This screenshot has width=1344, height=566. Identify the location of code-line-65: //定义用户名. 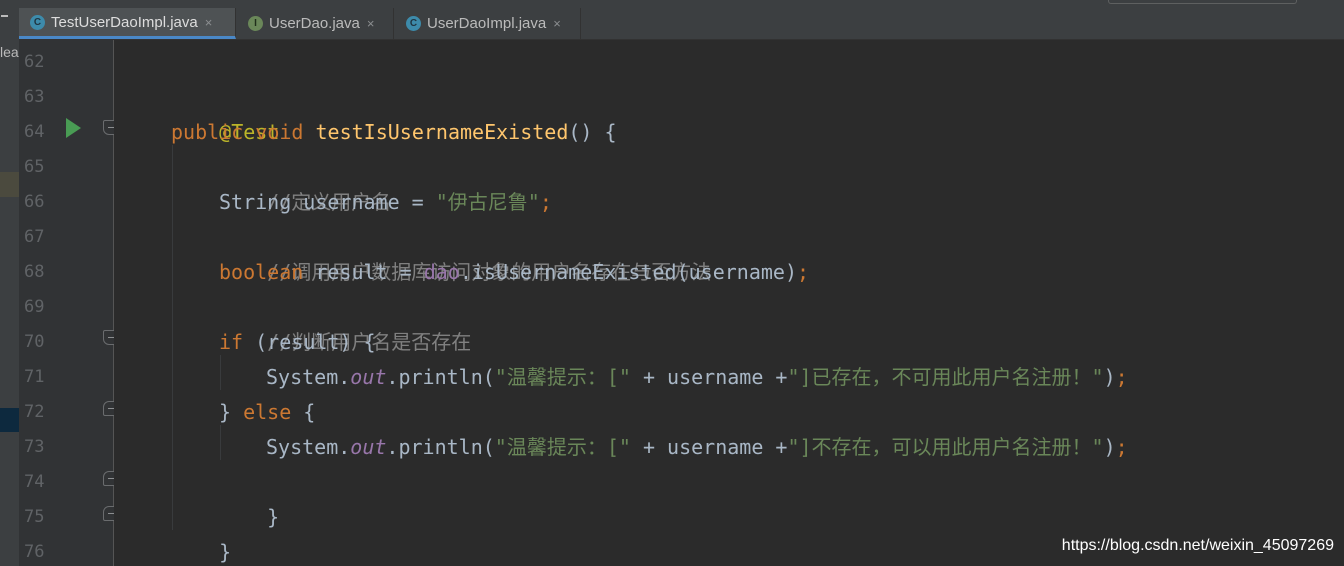
(305, 182).